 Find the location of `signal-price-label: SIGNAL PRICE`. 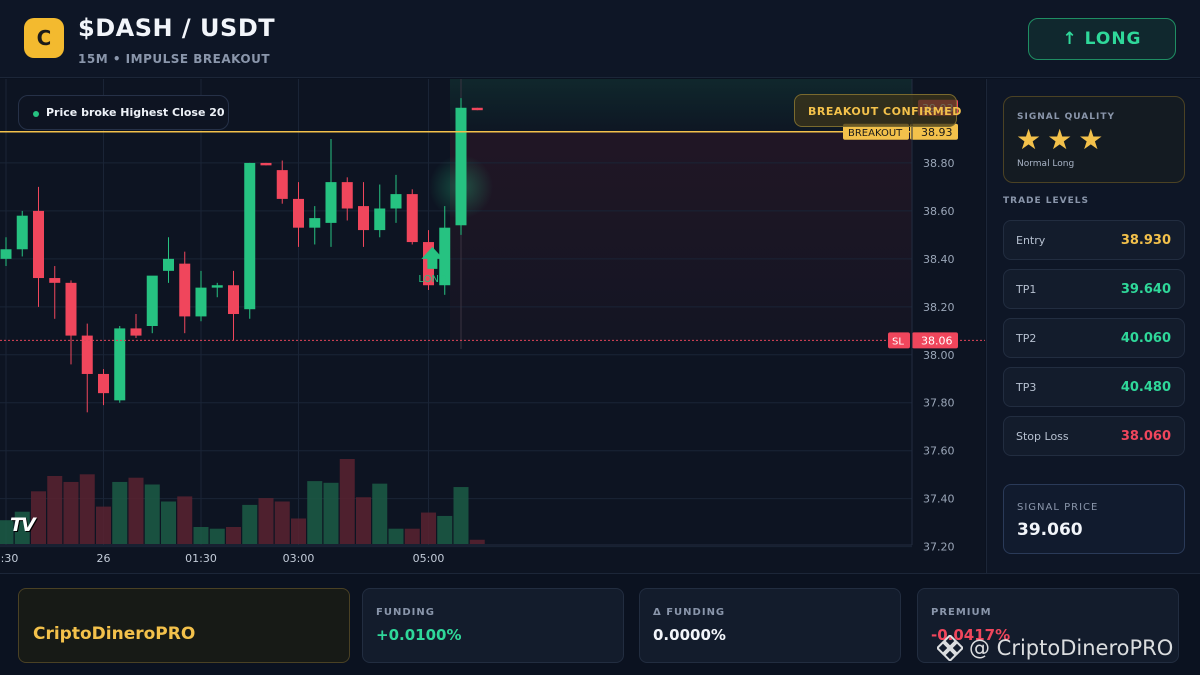

signal-price-label: SIGNAL PRICE is located at coordinates (1058, 507).